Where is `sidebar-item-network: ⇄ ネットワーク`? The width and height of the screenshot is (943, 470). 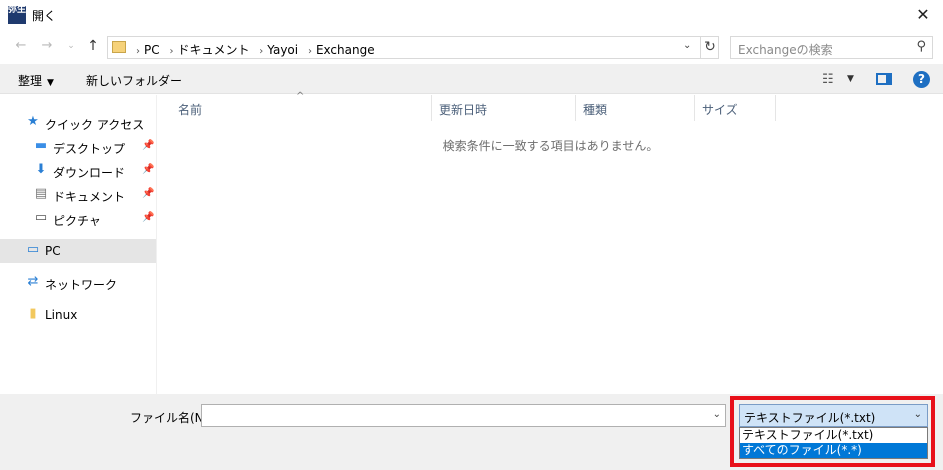
sidebar-item-network: ⇄ ネットワーク is located at coordinates (78, 283).